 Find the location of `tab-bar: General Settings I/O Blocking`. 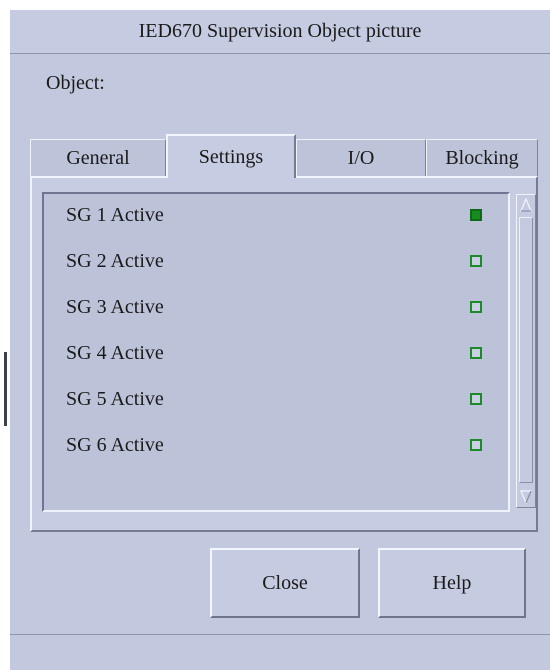

tab-bar: General Settings I/O Blocking is located at coordinates (284, 156).